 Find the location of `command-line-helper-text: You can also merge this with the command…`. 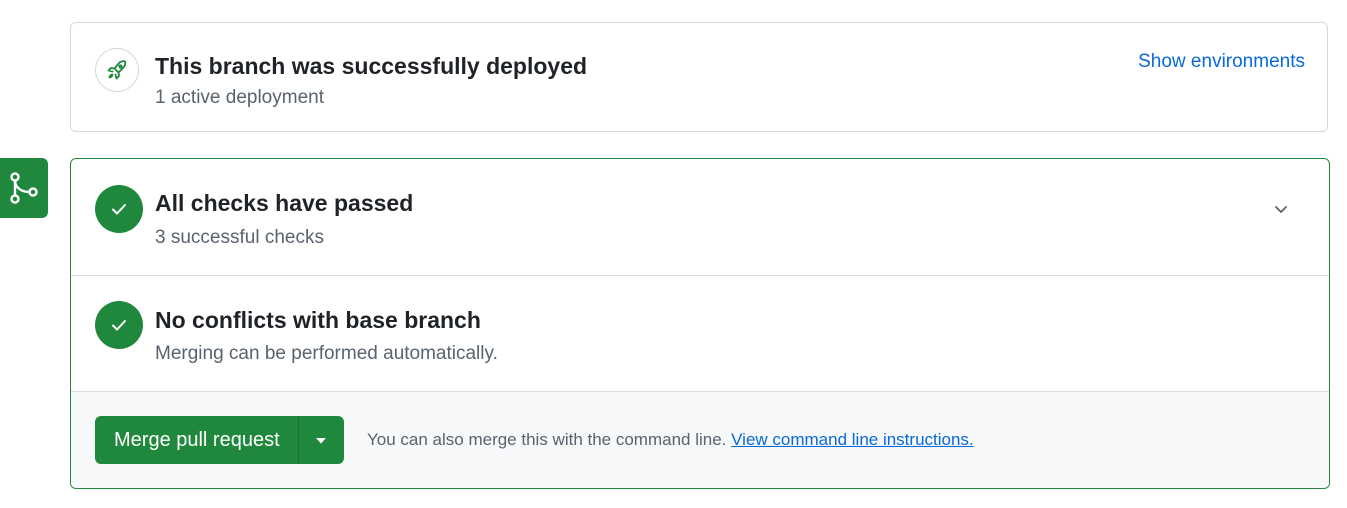

command-line-helper-text: You can also merge this with the command… is located at coordinates (547, 439).